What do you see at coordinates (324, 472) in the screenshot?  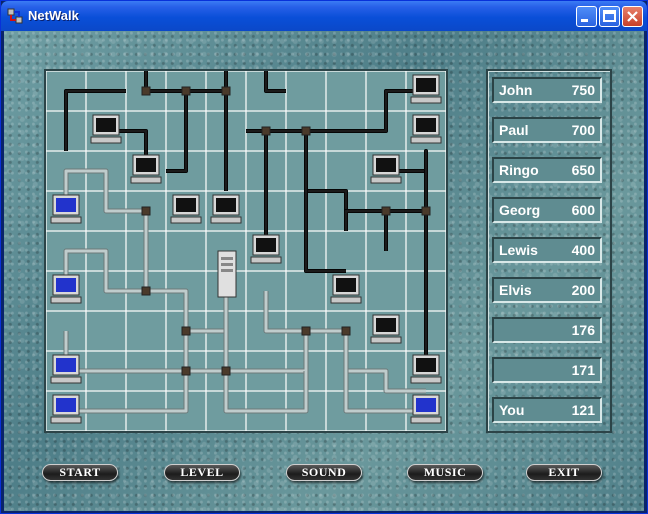 I see `sound-button: SOUND` at bounding box center [324, 472].